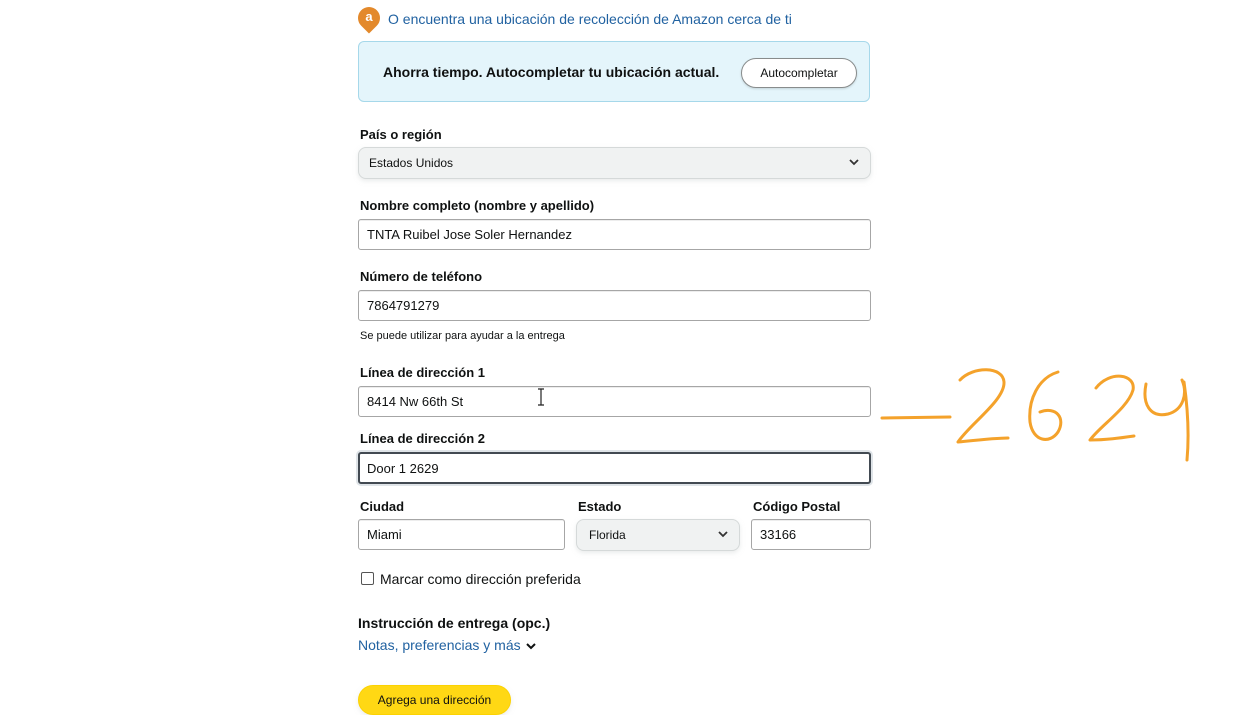  I want to click on city-label: Ciudad, so click(382, 506).